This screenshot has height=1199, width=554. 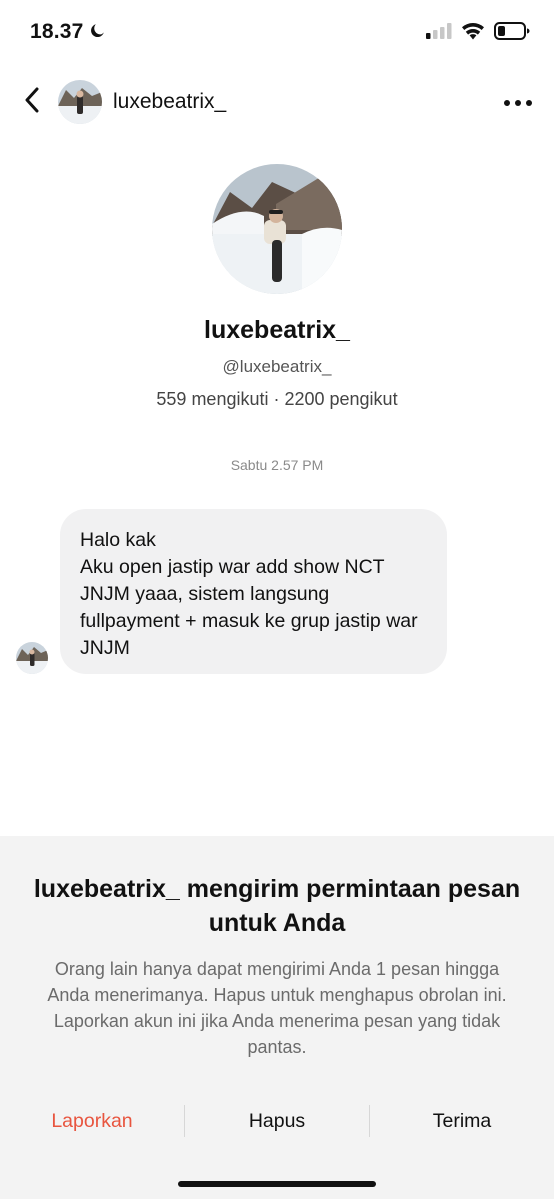 What do you see at coordinates (277, 33) in the screenshot?
I see `status-bar: 18.37` at bounding box center [277, 33].